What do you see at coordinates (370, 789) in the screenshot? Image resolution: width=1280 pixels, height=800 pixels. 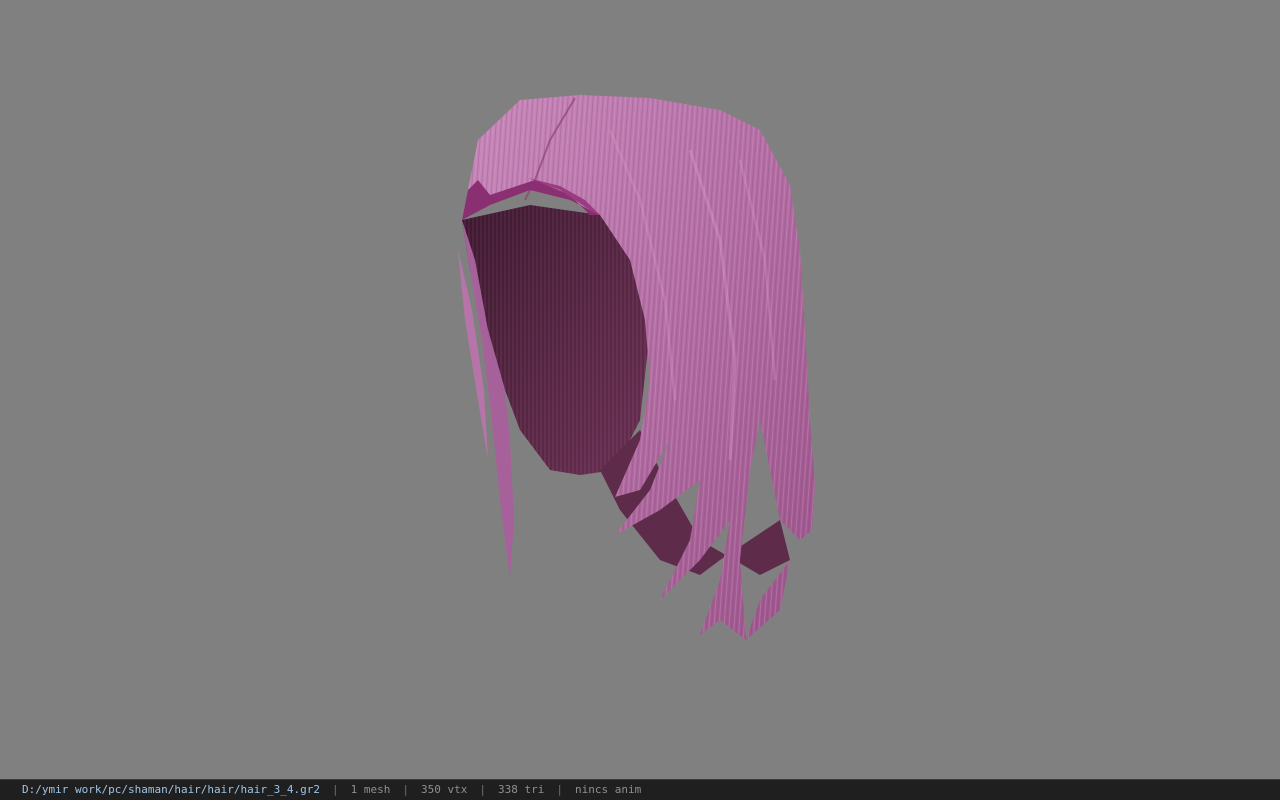 I see `mesh-count: 1 mesh` at bounding box center [370, 789].